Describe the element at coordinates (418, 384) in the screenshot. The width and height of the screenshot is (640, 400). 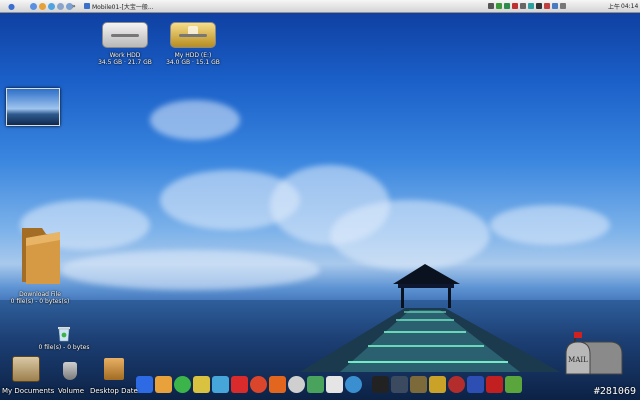
I see `dock-app-wings-icon` at that location.